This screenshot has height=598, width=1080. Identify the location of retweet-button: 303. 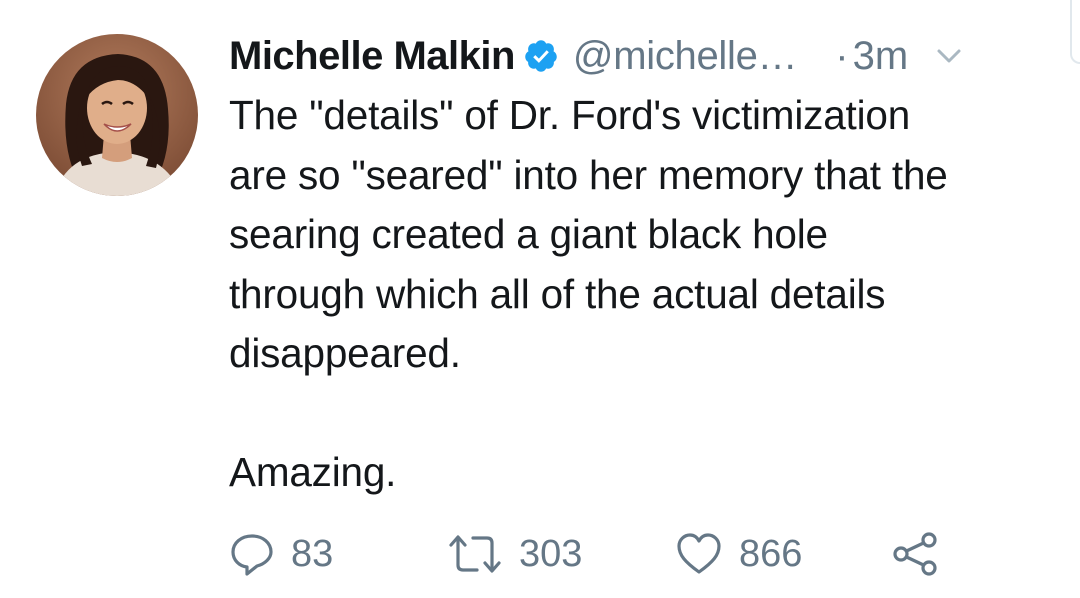
(514, 554).